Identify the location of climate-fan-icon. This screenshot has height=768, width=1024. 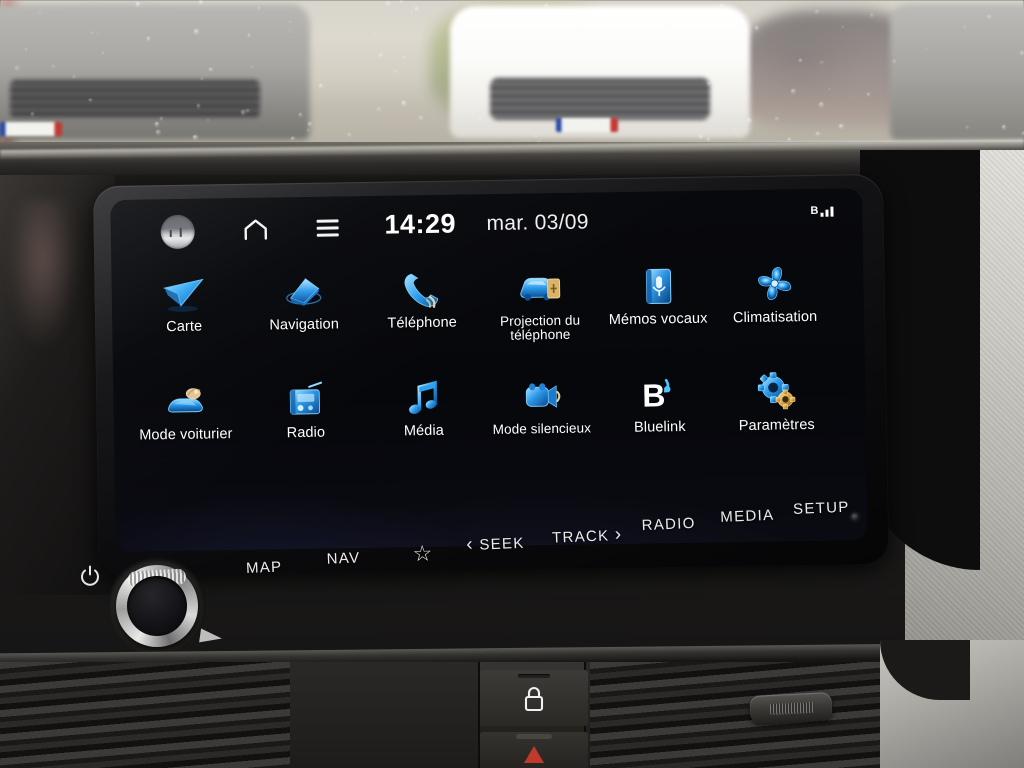
(774, 285).